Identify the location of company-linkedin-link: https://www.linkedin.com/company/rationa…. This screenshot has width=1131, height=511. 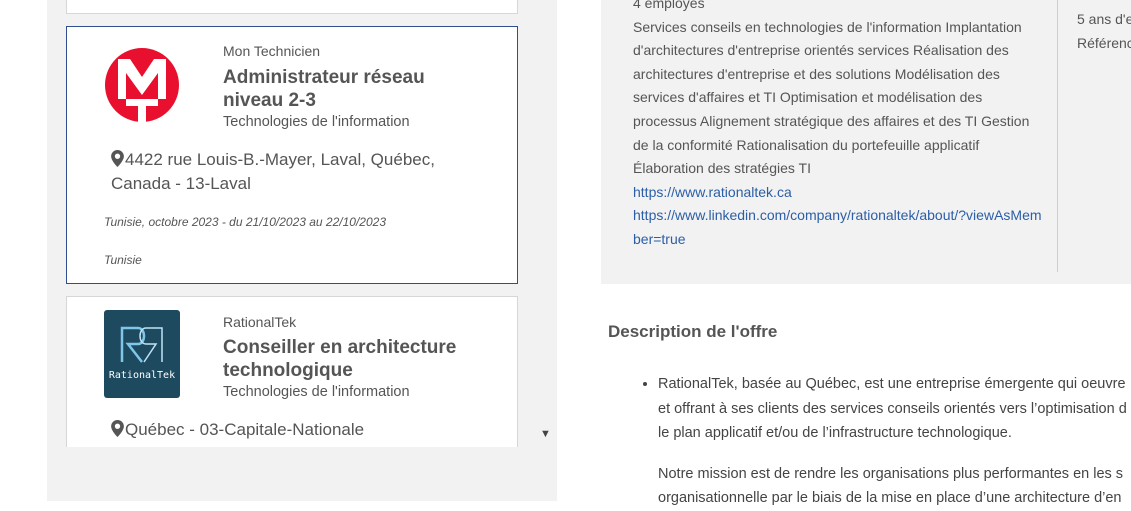
(838, 227).